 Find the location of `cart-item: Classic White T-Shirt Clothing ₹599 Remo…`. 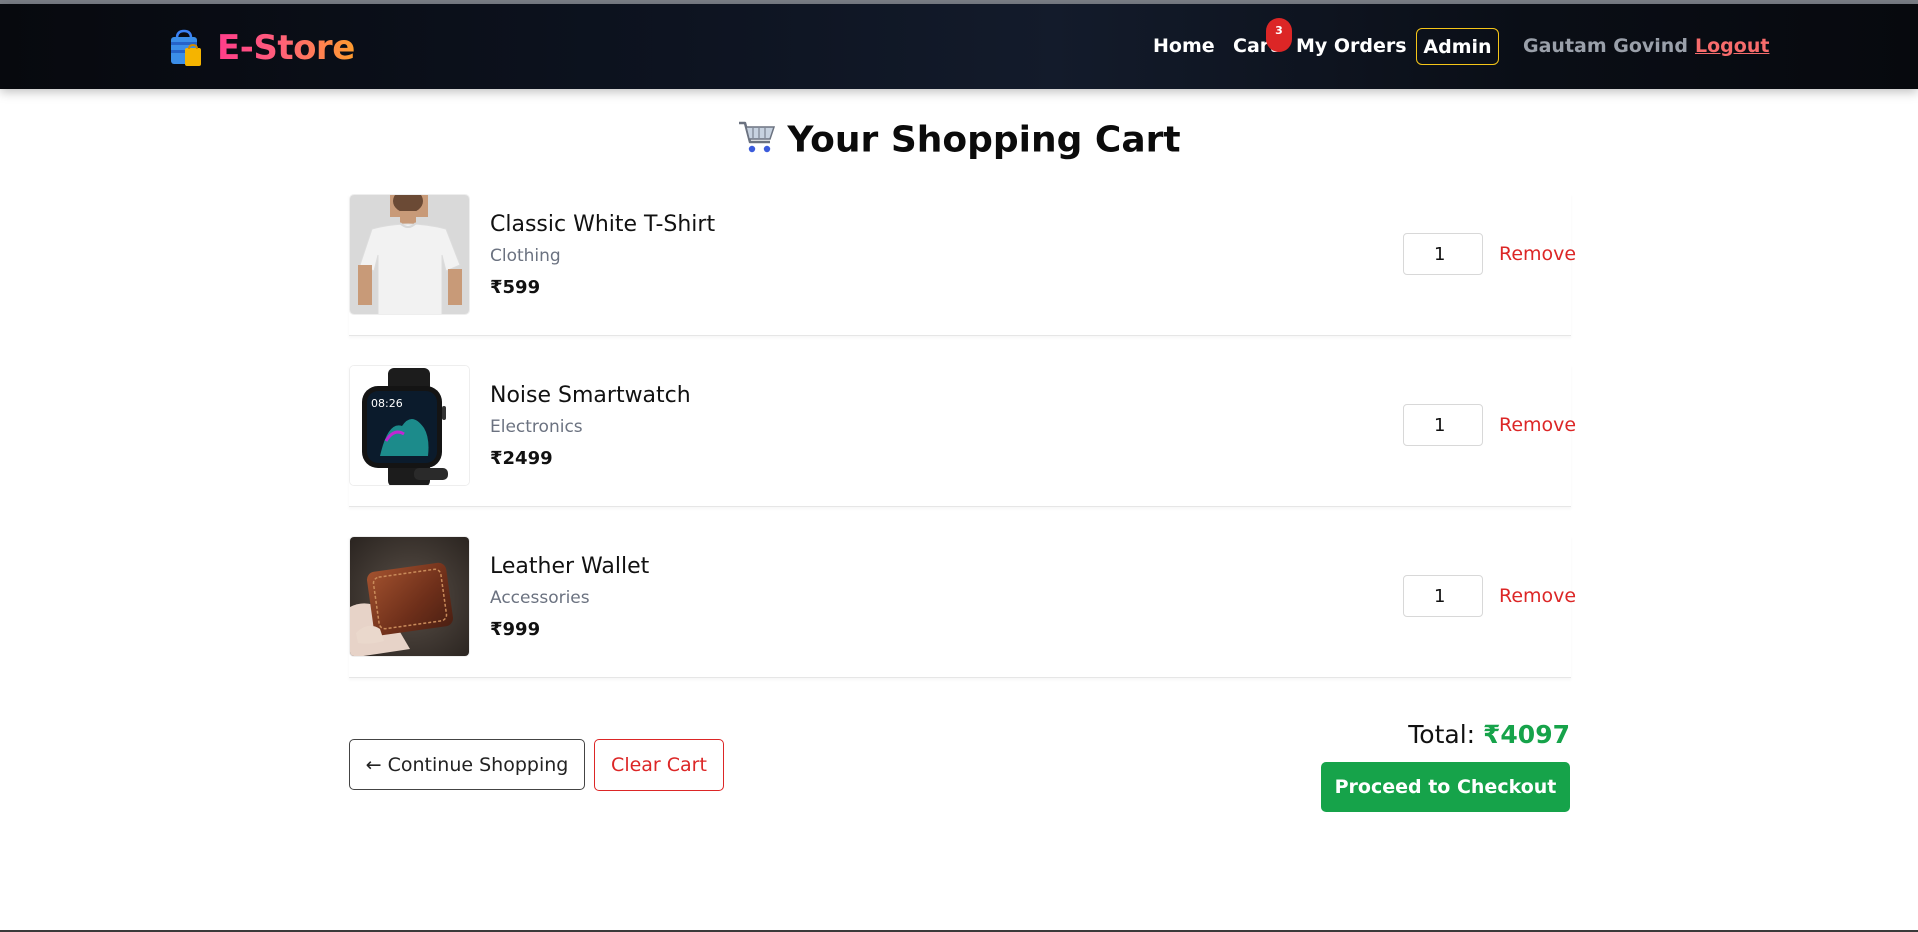

cart-item: Classic White T-Shirt Clothing ₹599 Remo… is located at coordinates (962, 265).